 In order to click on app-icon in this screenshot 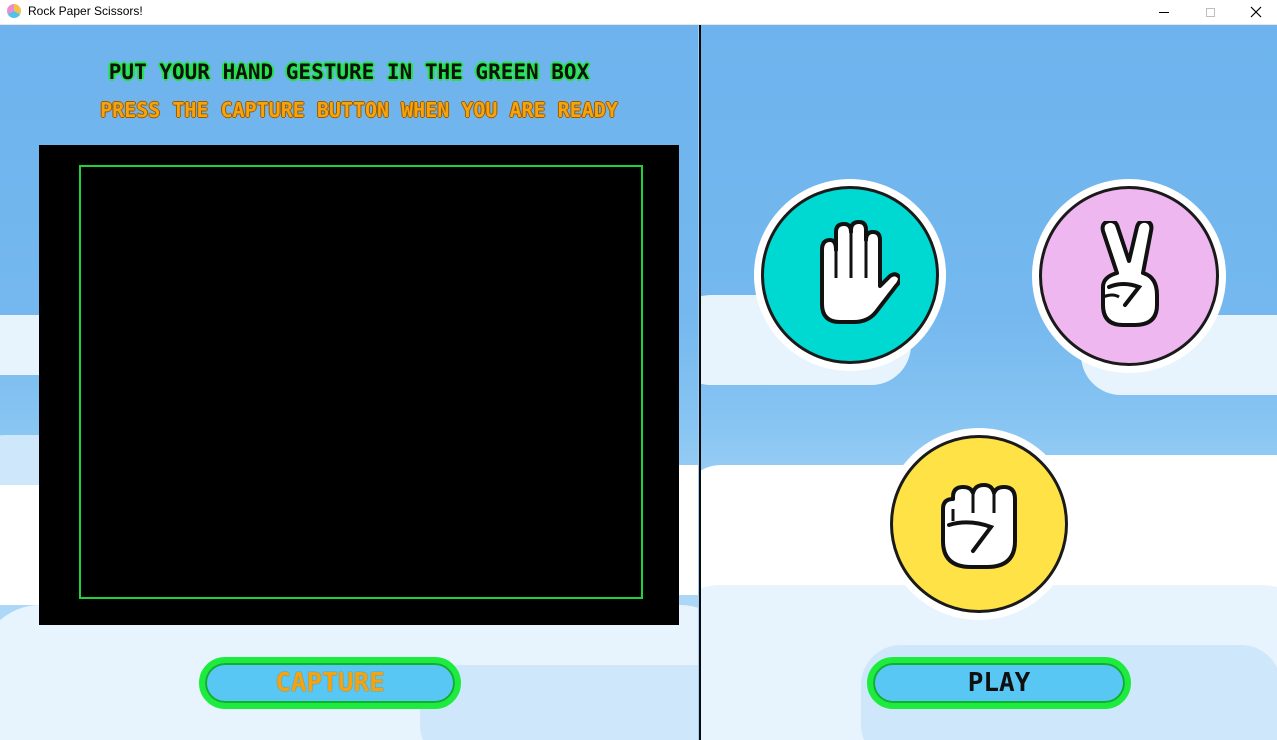, I will do `click(14, 11)`.